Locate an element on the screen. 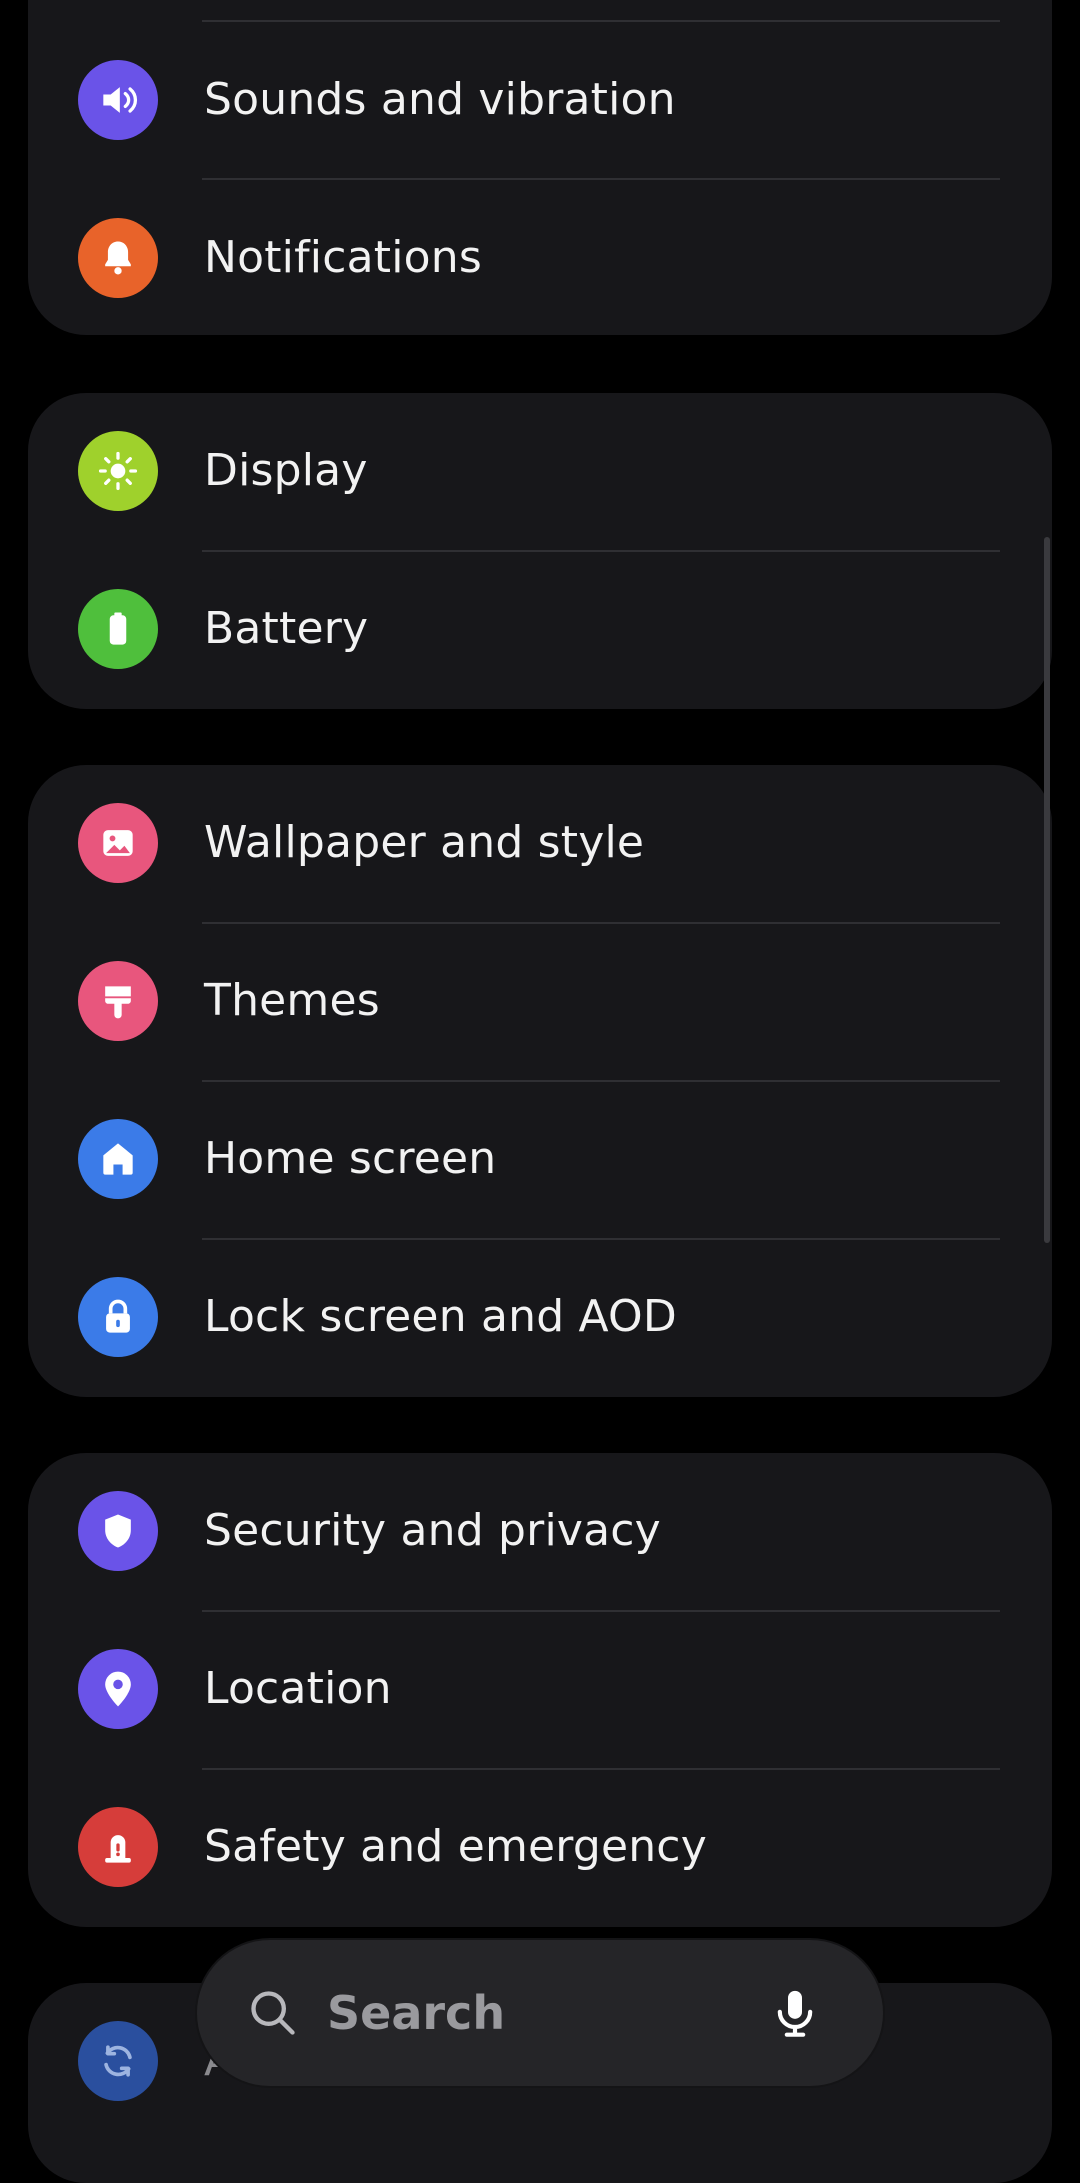 The height and width of the screenshot is (2183, 1080). mic-icon is located at coordinates (795, 2013).